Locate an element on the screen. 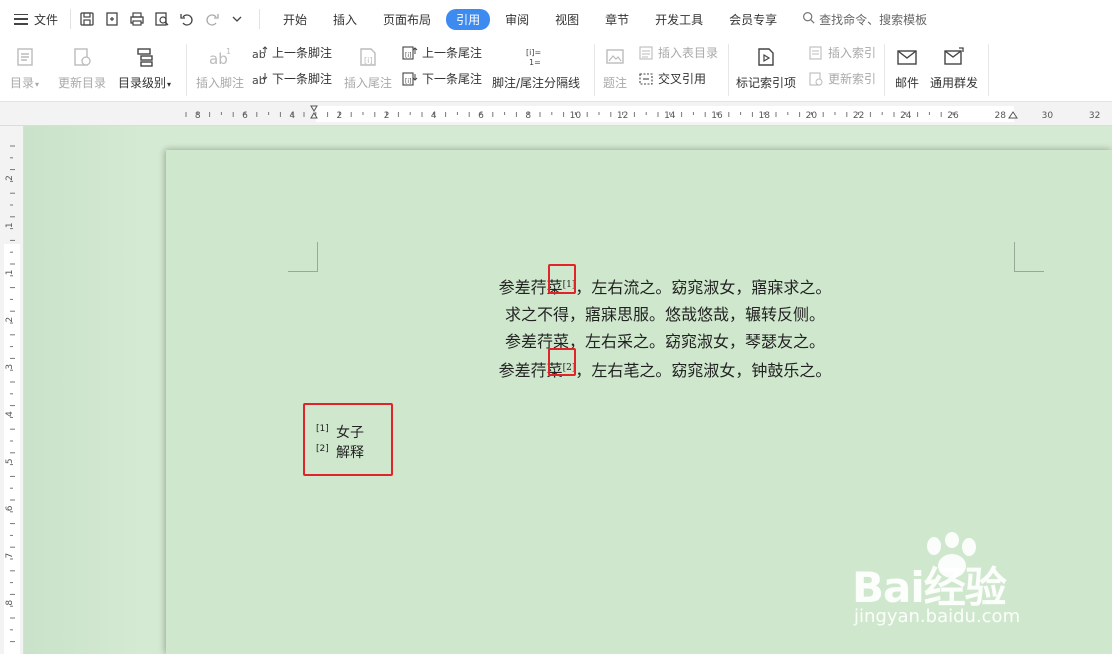 This screenshot has width=1112, height=654. ruler-number: 14 is located at coordinates (670, 116).